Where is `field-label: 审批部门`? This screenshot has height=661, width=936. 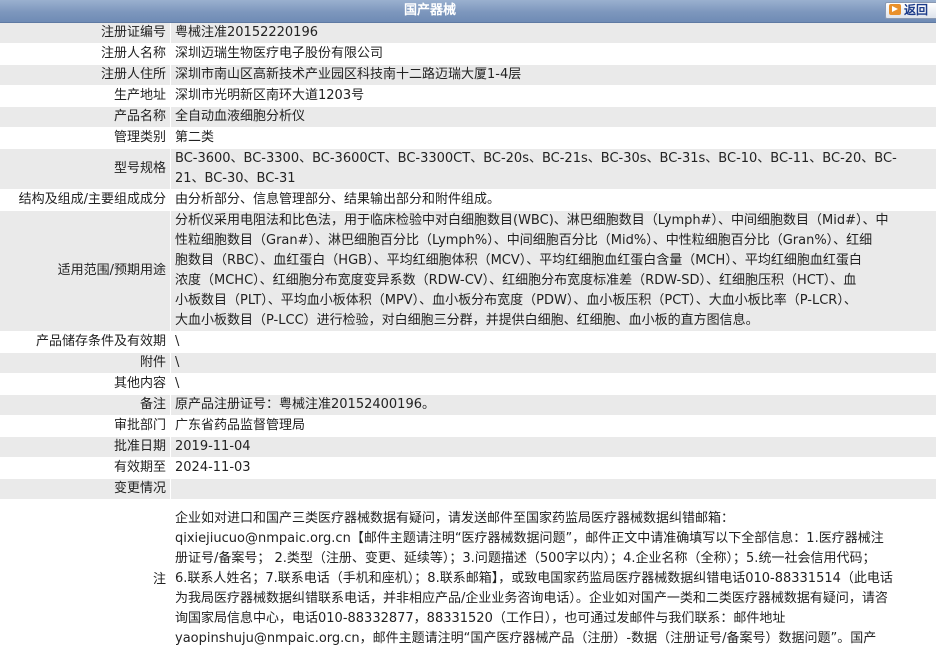
field-label: 审批部门 is located at coordinates (85, 426).